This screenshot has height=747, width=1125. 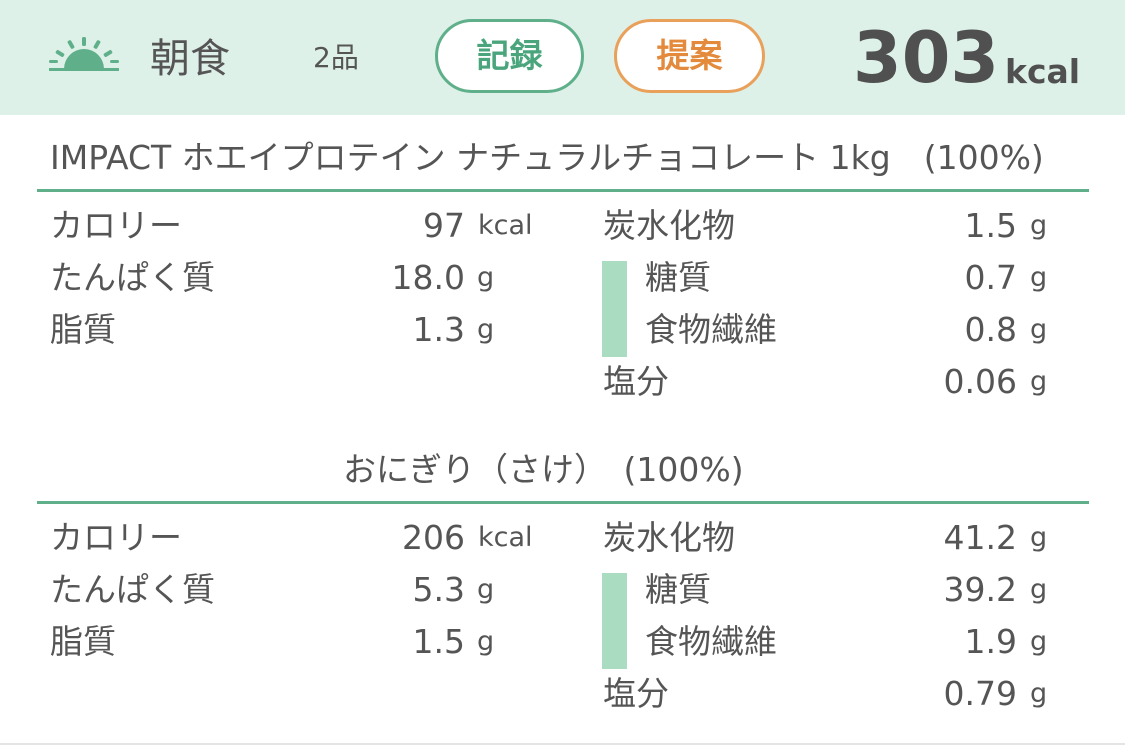 What do you see at coordinates (926, 58) in the screenshot?
I see `total-calories: 303` at bounding box center [926, 58].